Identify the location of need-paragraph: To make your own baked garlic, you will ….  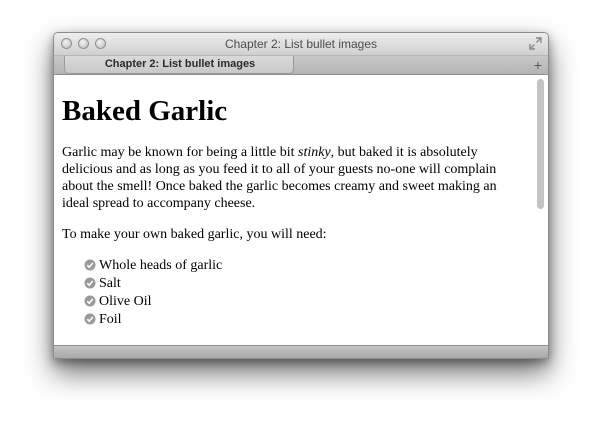
(194, 234).